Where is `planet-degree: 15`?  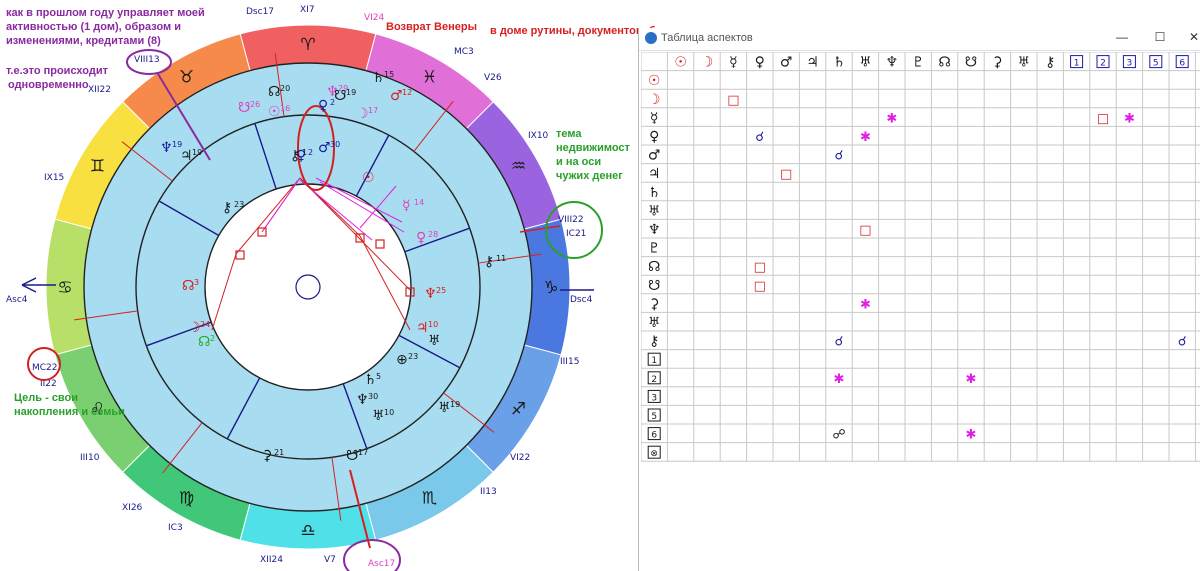
planet-degree: 15 is located at coordinates (389, 74).